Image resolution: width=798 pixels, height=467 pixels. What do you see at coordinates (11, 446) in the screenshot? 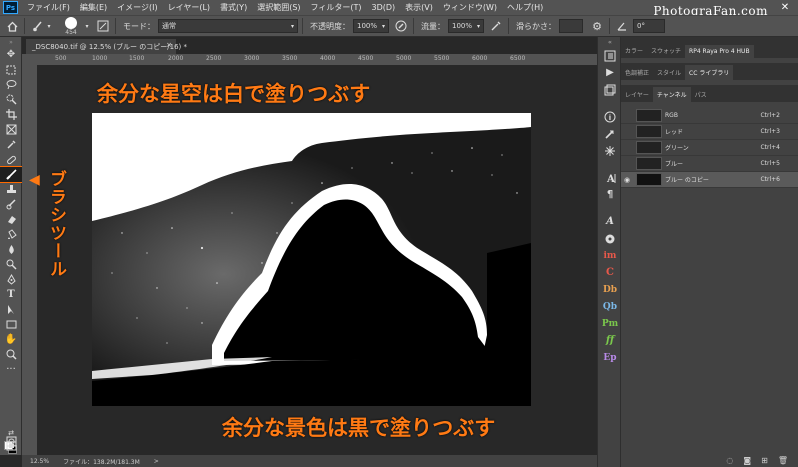
I see `screen-mode-icon` at bounding box center [11, 446].